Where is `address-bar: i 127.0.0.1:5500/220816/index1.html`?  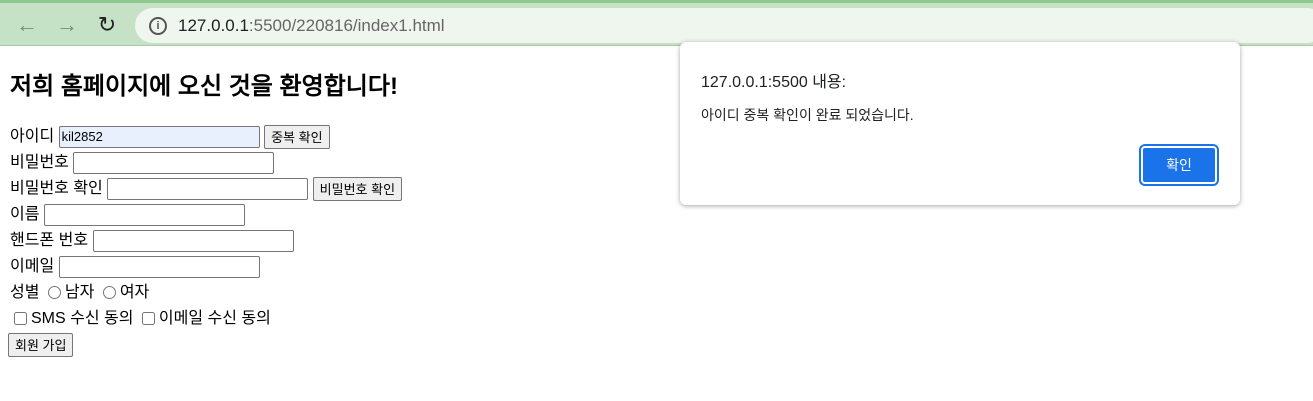
address-bar: i 127.0.0.1:5500/220816/index1.html is located at coordinates (724, 25).